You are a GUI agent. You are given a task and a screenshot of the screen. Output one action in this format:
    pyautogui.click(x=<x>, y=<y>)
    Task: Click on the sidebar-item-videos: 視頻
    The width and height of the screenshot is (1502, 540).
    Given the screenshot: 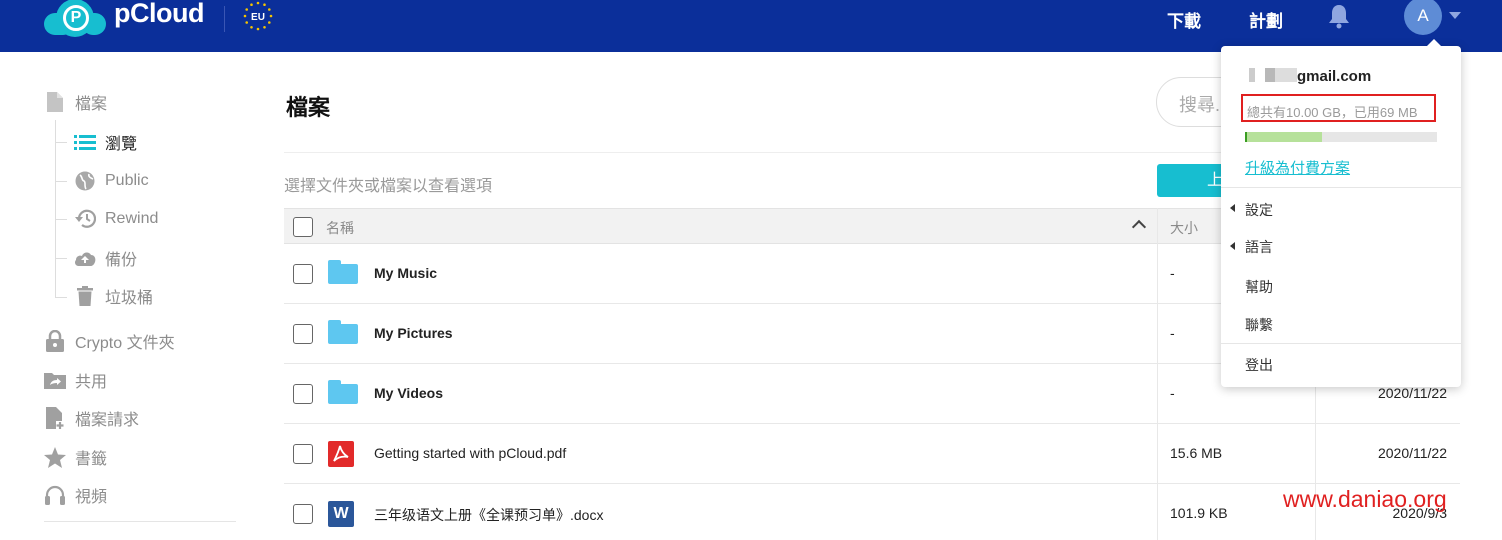 What is the action you would take?
    pyautogui.click(x=75, y=495)
    